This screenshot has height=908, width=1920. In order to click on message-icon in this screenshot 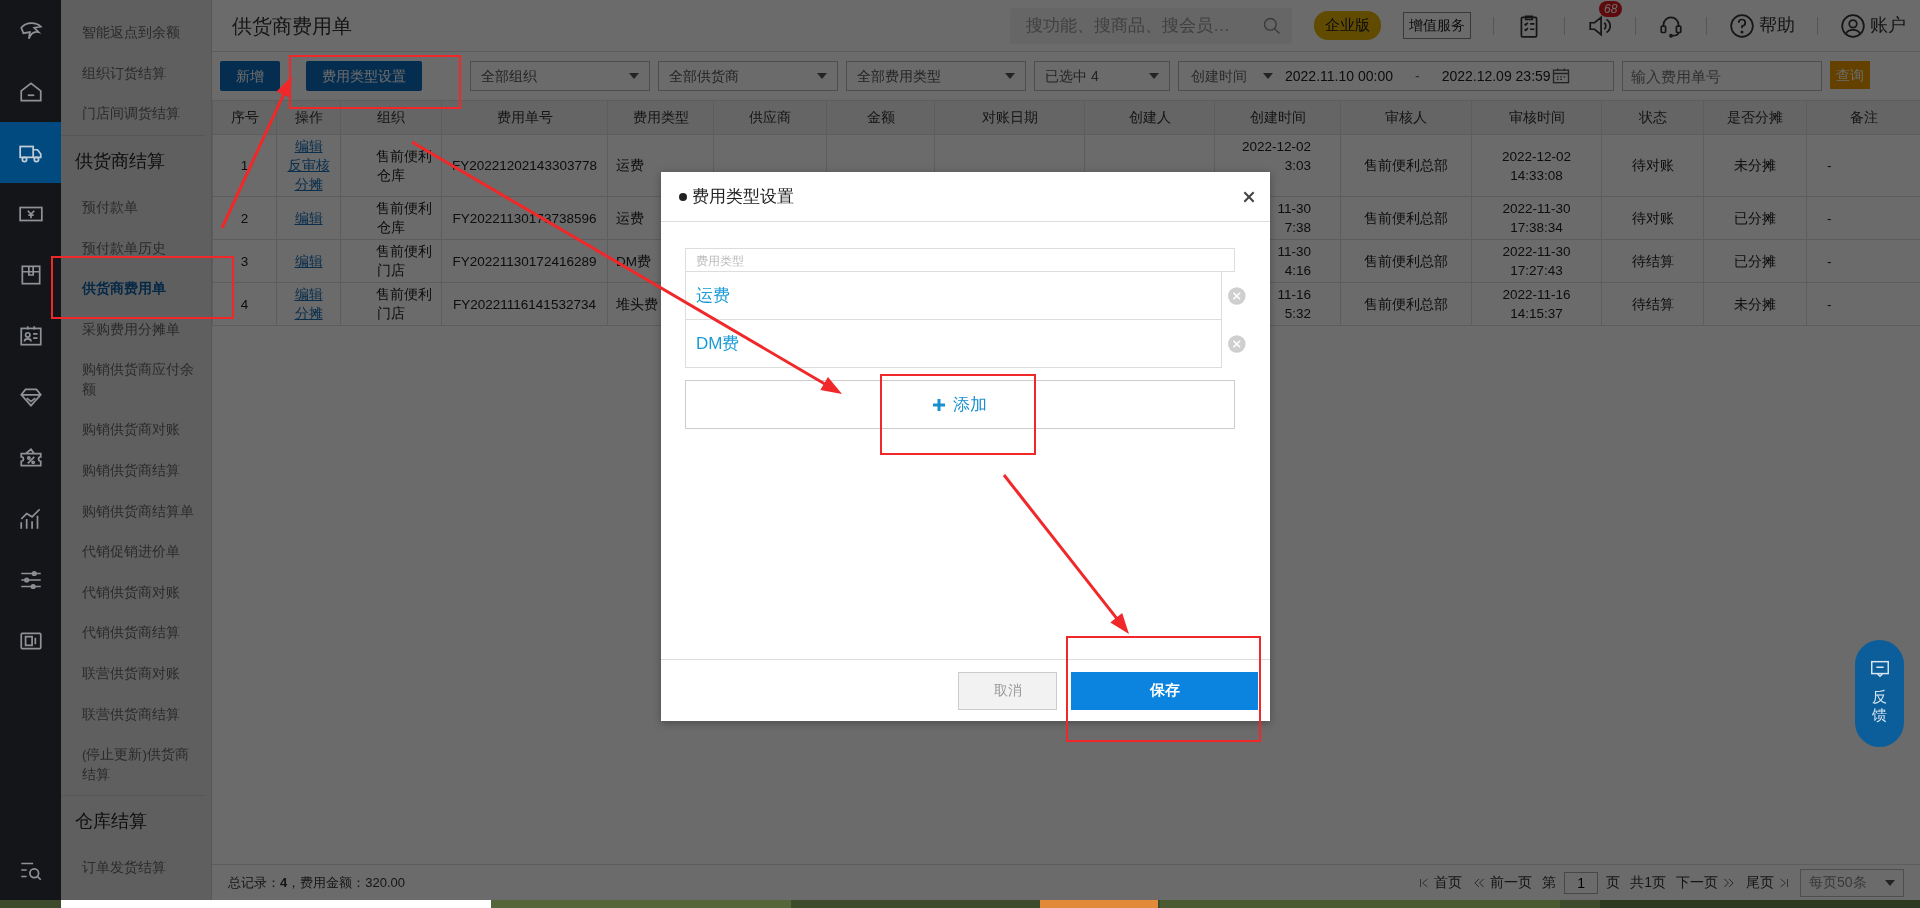, I will do `click(1879, 669)`.